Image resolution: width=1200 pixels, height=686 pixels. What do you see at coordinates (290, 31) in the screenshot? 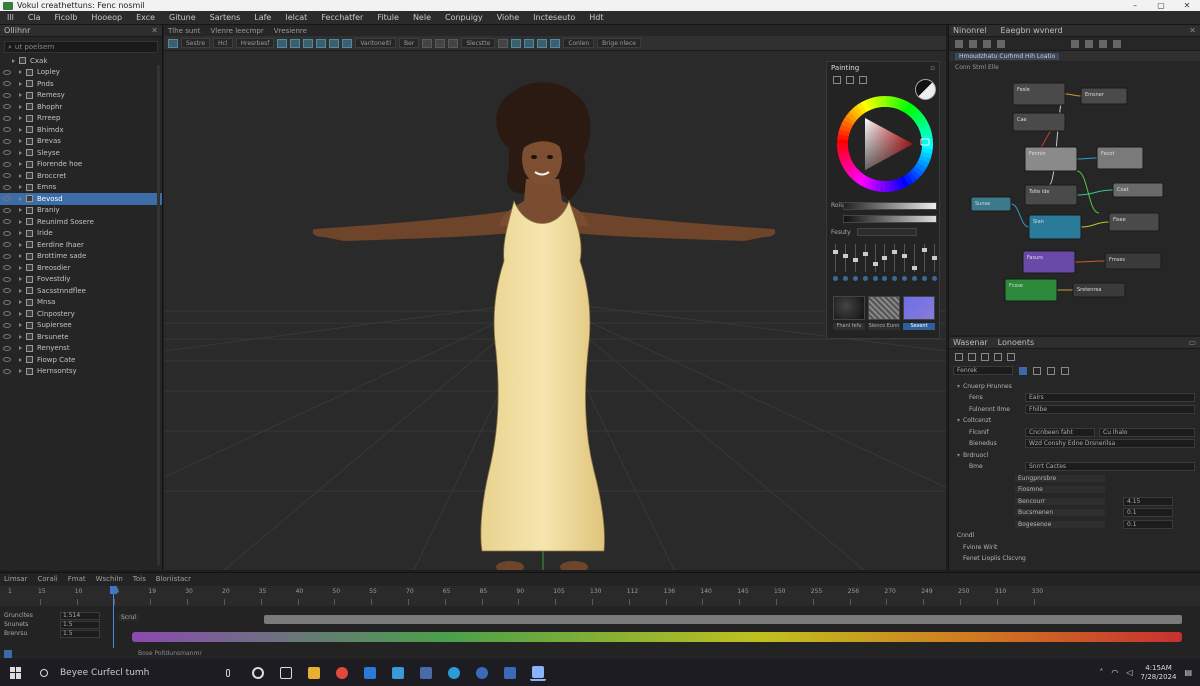
I see `tab-viewport-3: Vresienre` at bounding box center [290, 31].